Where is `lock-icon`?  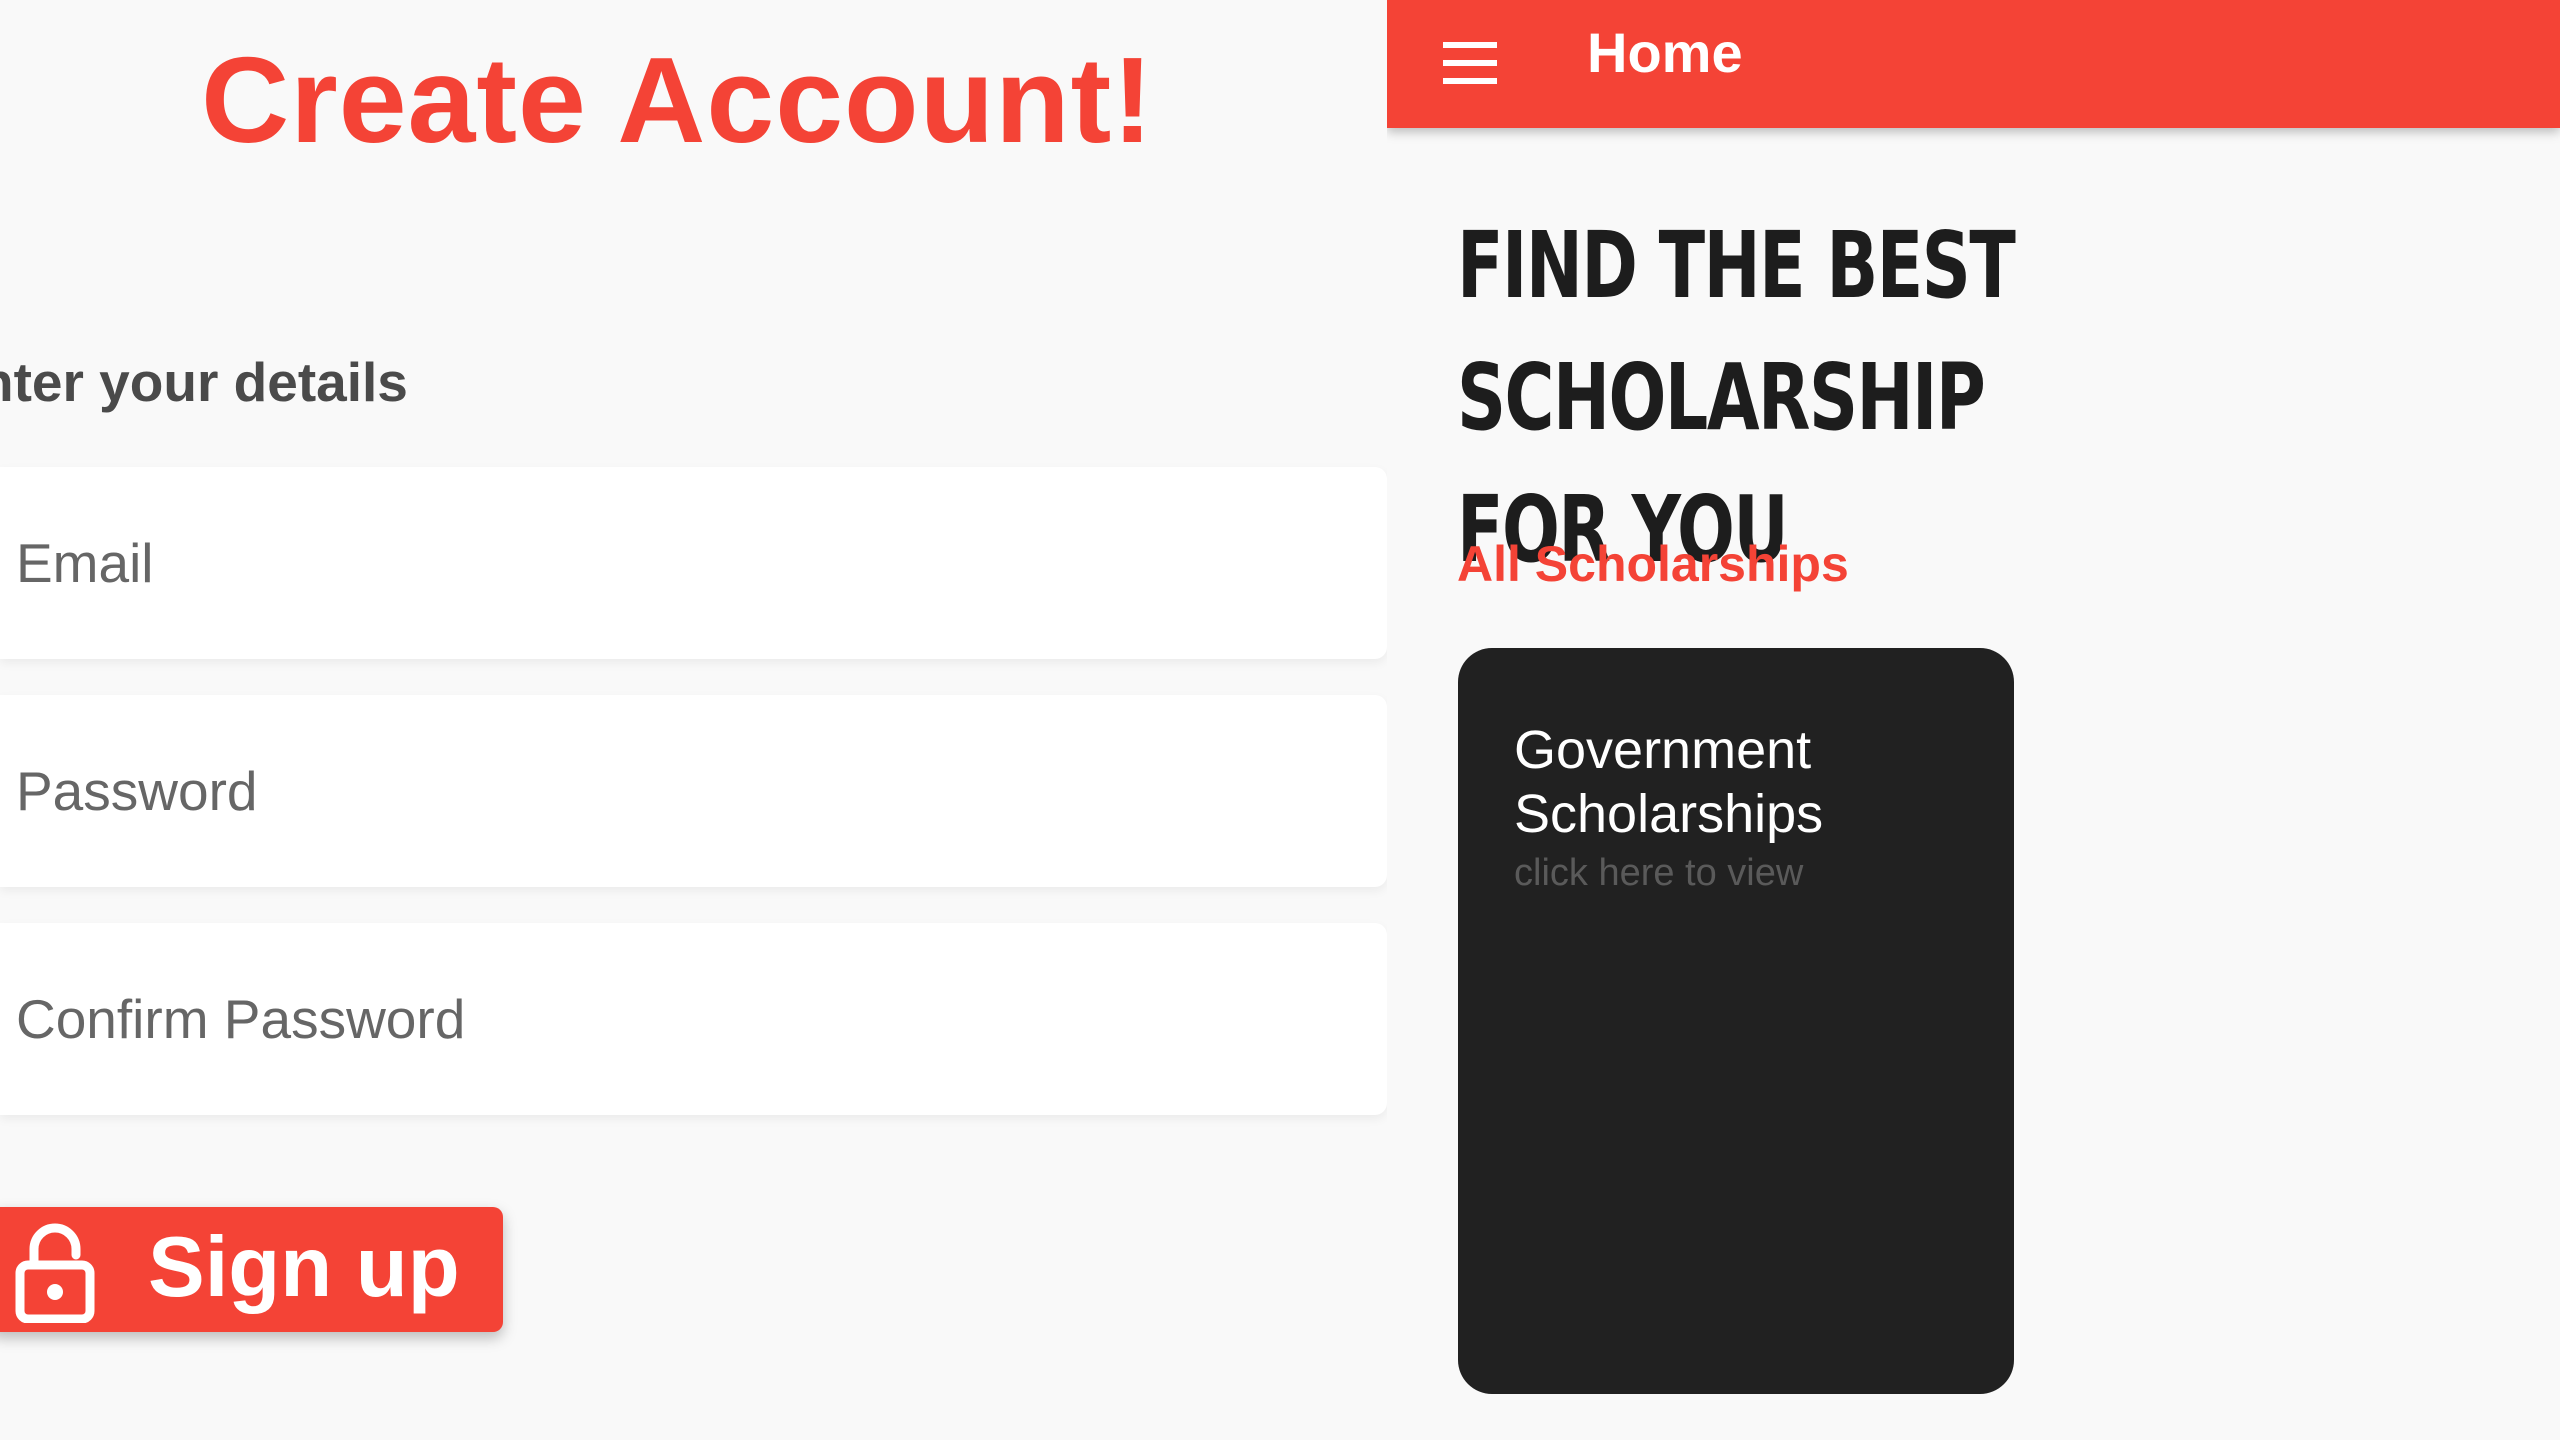
lock-icon is located at coordinates (55, 1273).